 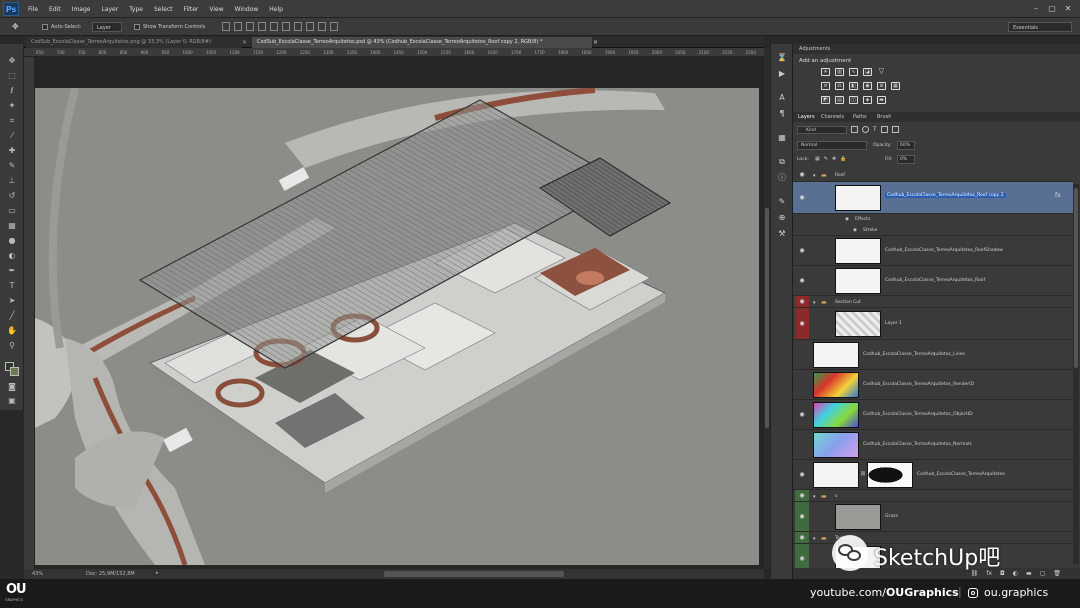 What do you see at coordinates (334, 26) in the screenshot?
I see `distribute-left-icon` at bounding box center [334, 26].